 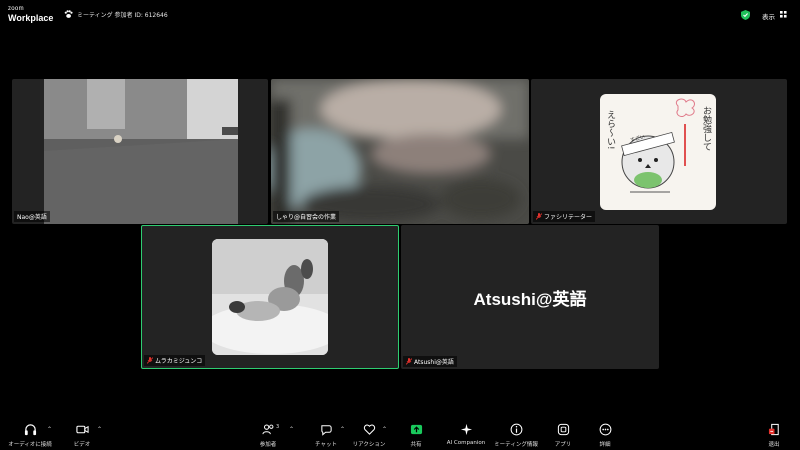 I want to click on more-label: 詳細, so click(x=605, y=445).